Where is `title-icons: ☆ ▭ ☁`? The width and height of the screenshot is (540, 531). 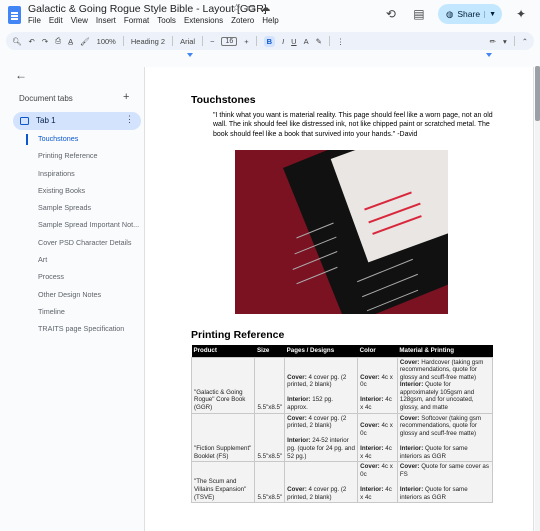
title-icons: ☆ ▭ ☁ is located at coordinates (251, 8).